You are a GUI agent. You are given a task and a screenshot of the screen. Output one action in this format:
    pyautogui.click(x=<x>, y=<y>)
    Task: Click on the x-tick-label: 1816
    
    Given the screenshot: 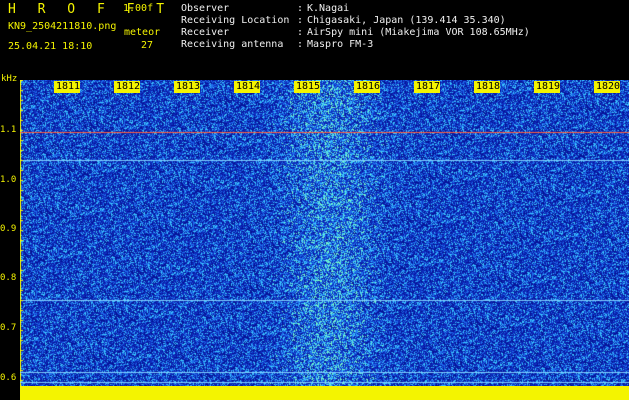 What is the action you would take?
    pyautogui.click(x=368, y=86)
    